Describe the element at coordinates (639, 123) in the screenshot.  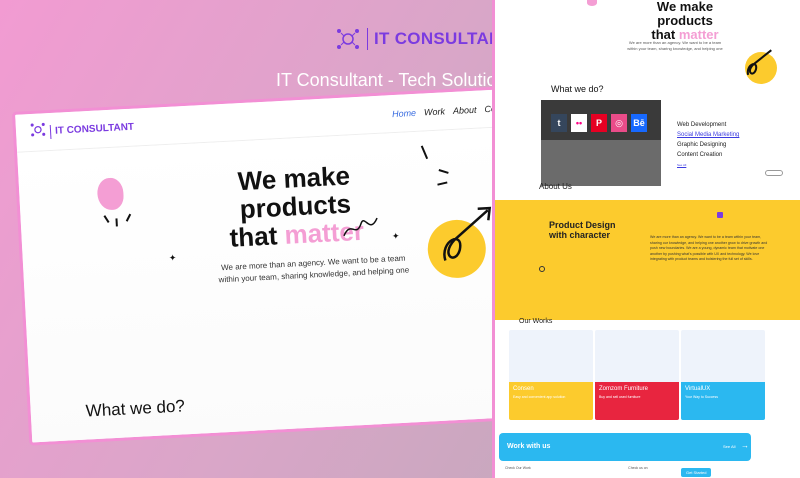
I see `behance-icon: Bē` at that location.